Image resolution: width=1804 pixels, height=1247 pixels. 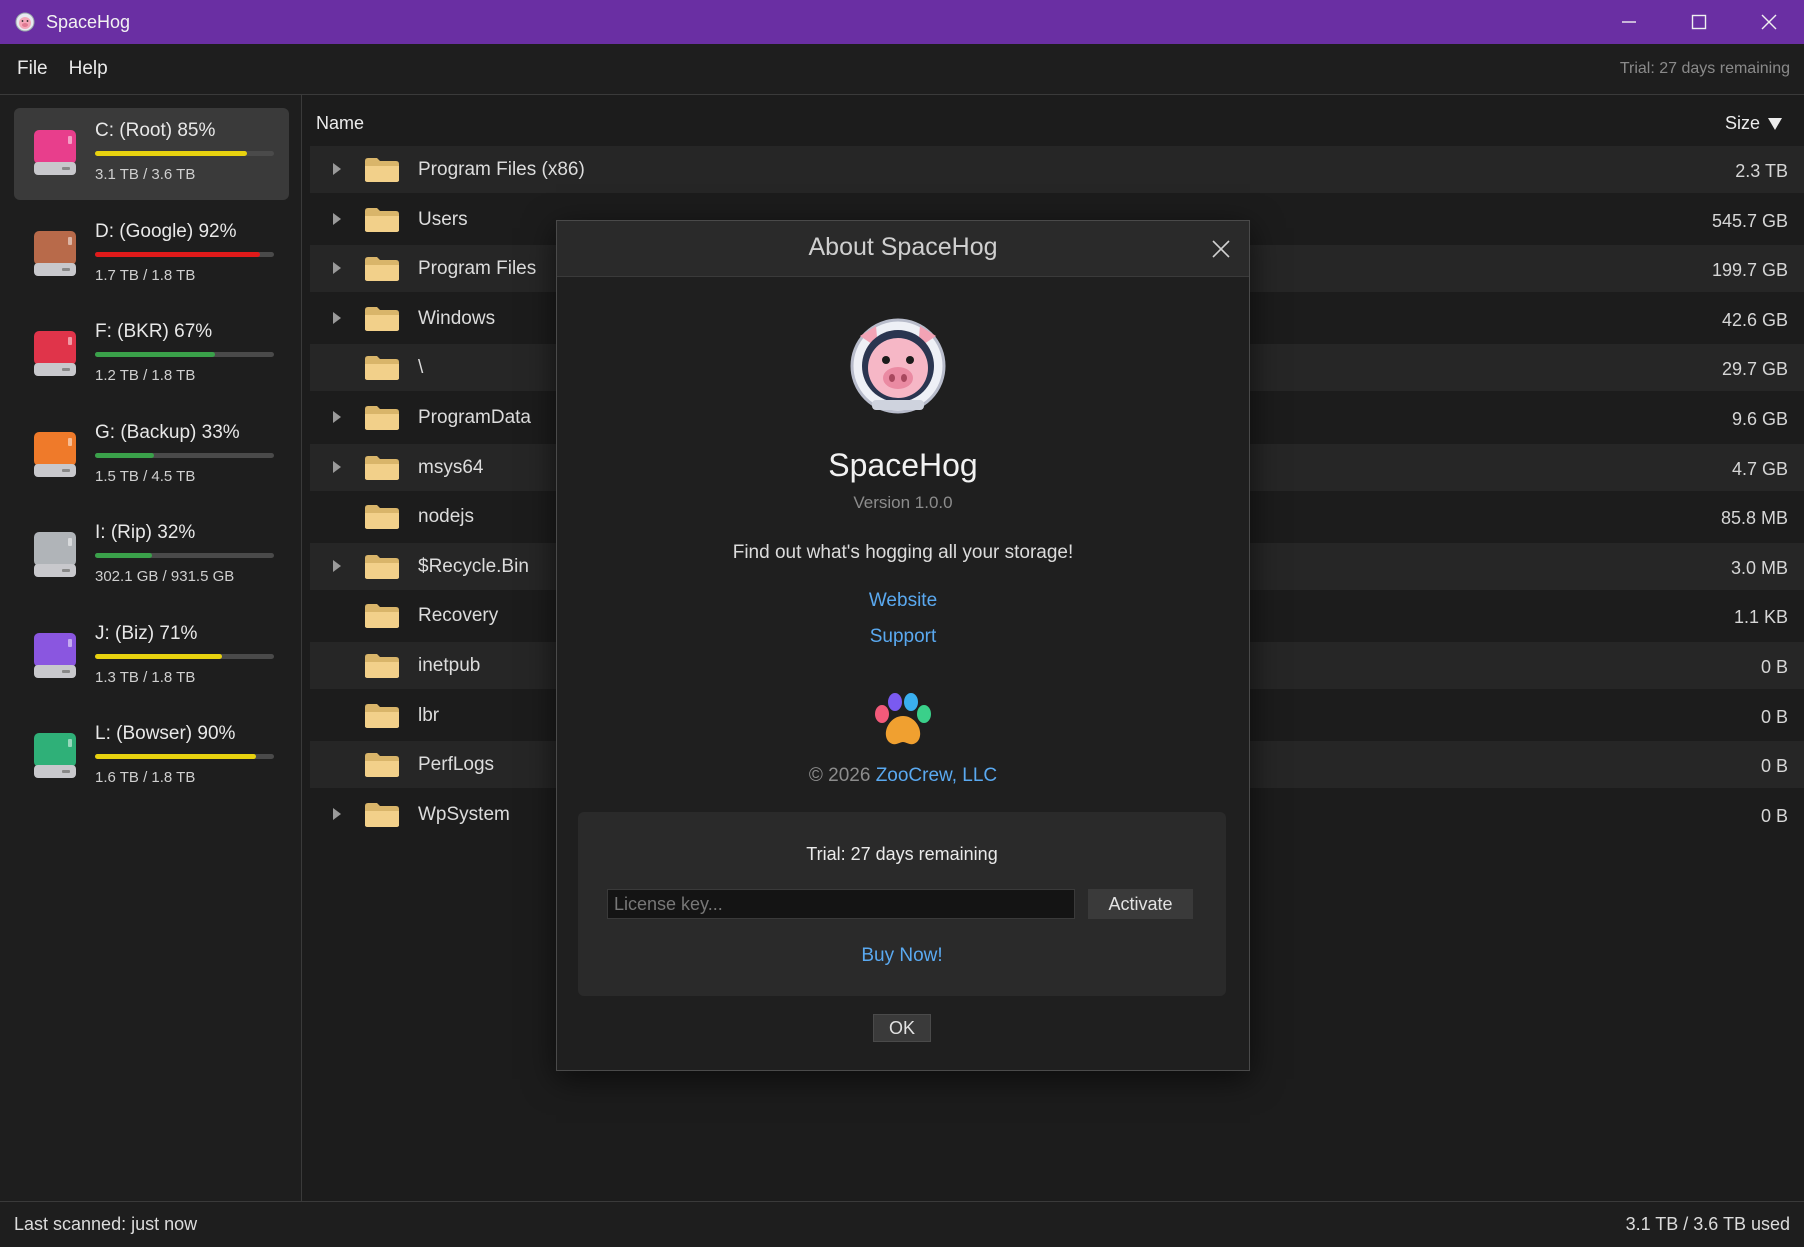 I want to click on drive-size: 302.1 GB / 931.5 GB, so click(x=165, y=576).